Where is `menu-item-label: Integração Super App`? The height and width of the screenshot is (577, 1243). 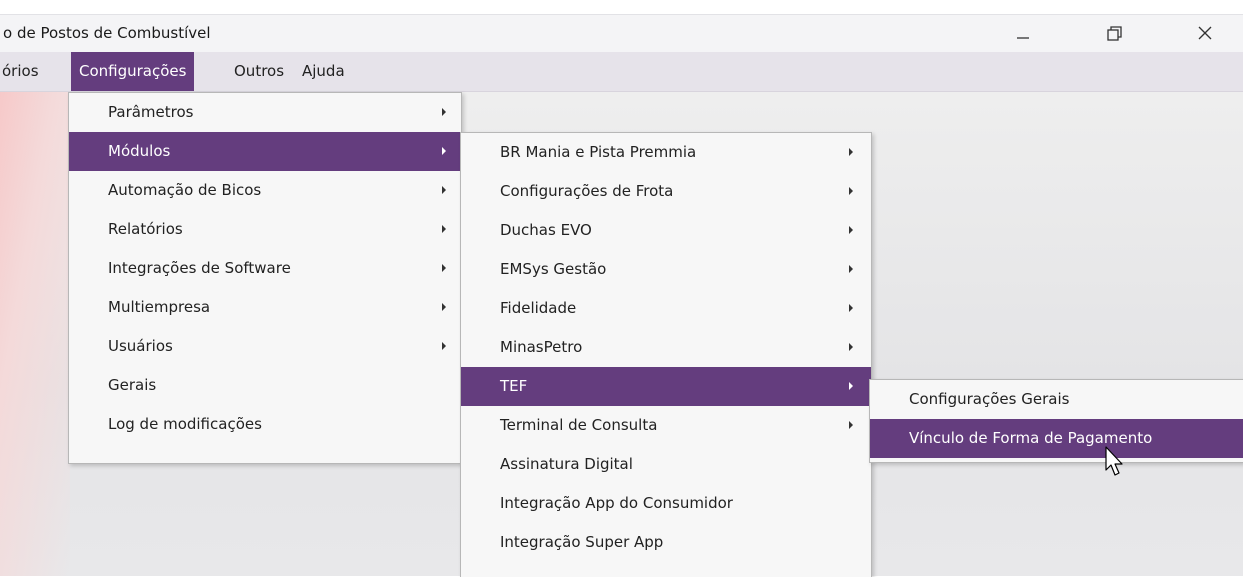 menu-item-label: Integração Super App is located at coordinates (582, 542).